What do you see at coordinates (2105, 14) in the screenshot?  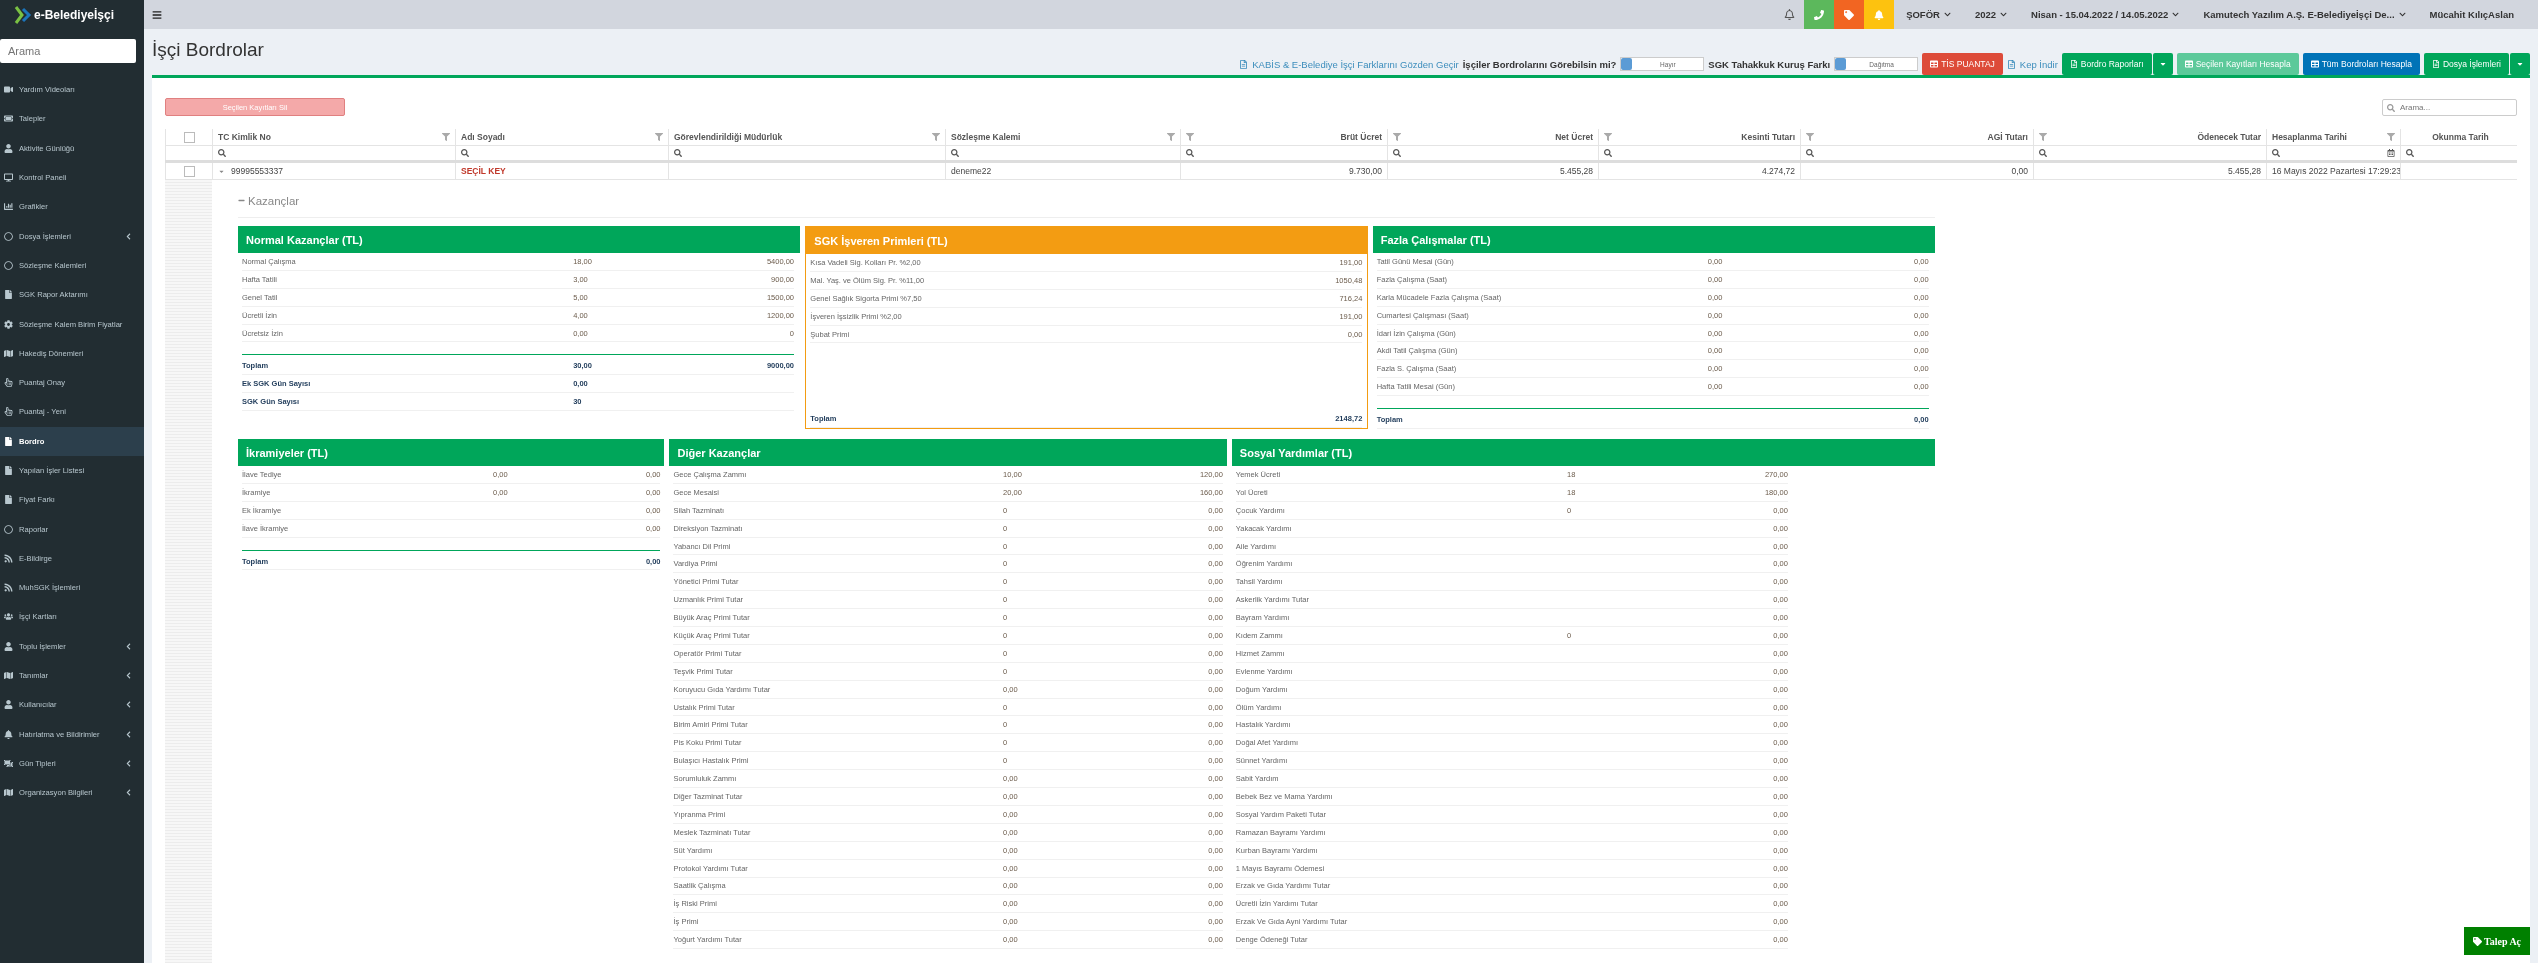 I see `dropdown-menu: Nisan - 15.04.2022 / 14.05.2022` at bounding box center [2105, 14].